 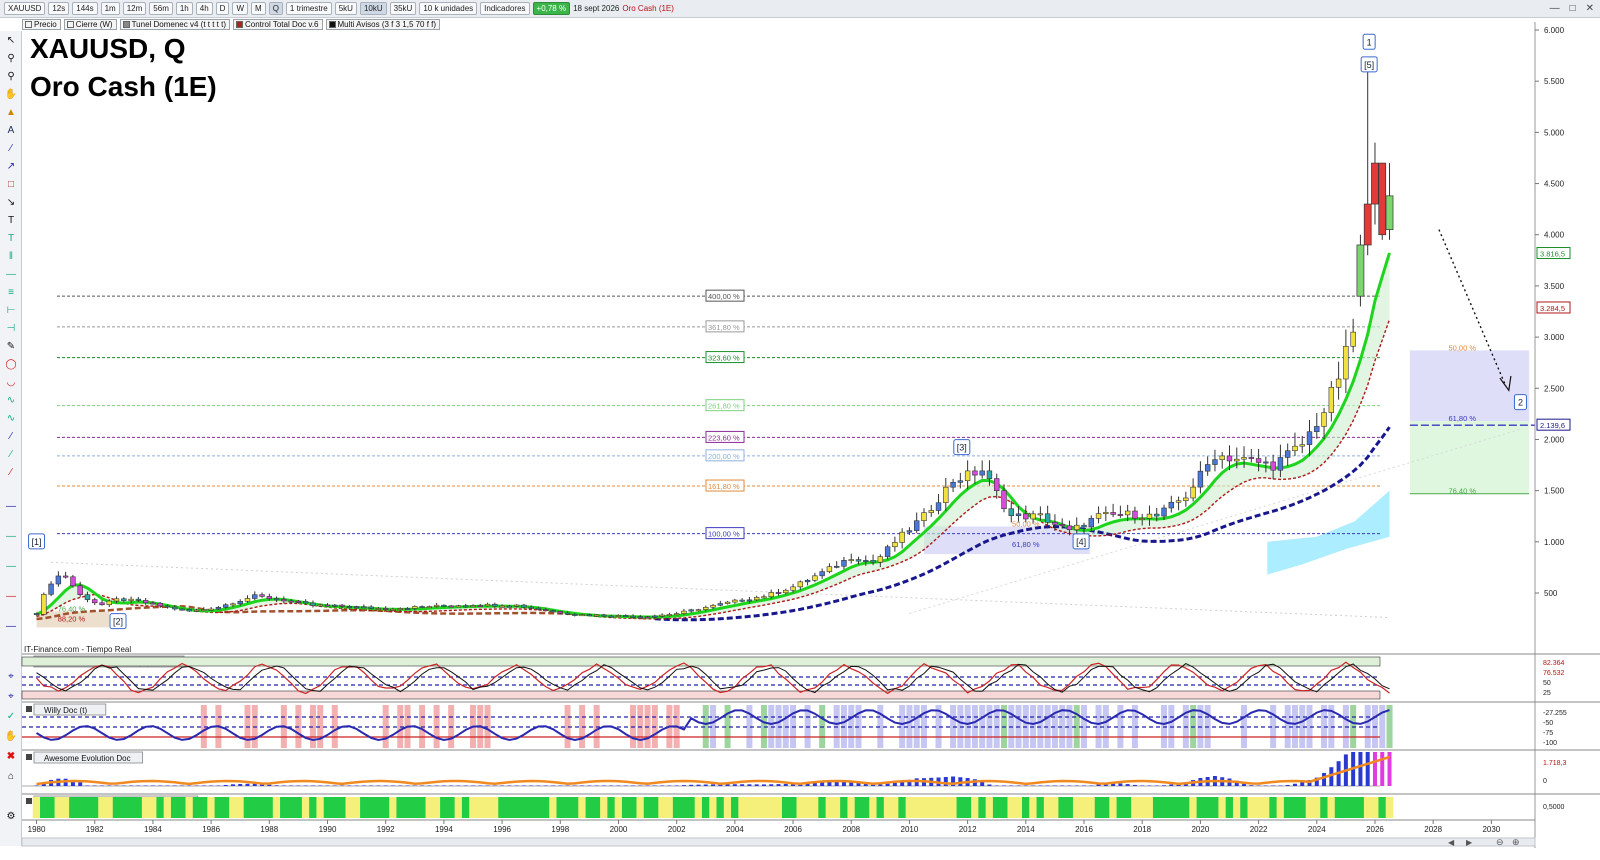 I want to click on price-tick-label: 5.500, so click(x=1554, y=81).